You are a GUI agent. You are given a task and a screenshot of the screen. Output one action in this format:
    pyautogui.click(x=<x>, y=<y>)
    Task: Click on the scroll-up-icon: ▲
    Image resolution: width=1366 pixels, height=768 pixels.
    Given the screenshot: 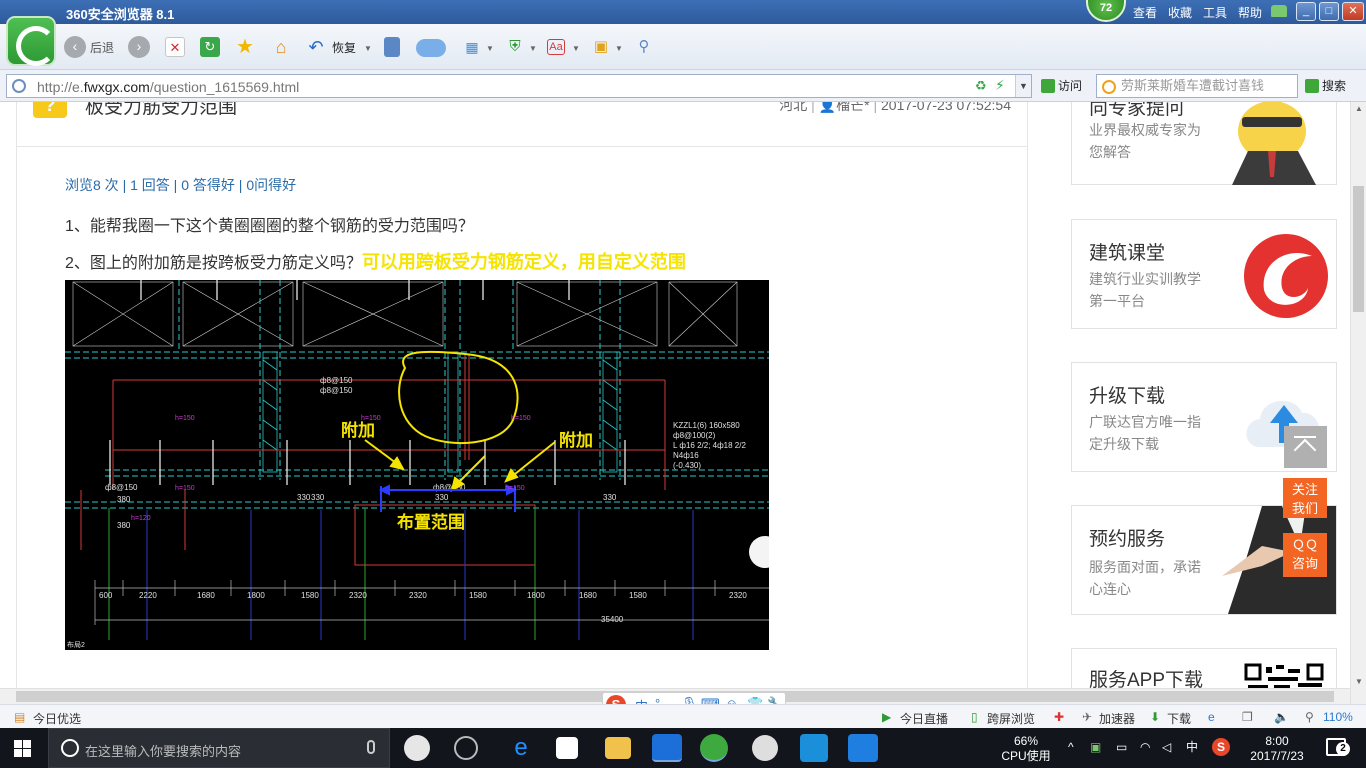 What is the action you would take?
    pyautogui.click(x=1359, y=108)
    